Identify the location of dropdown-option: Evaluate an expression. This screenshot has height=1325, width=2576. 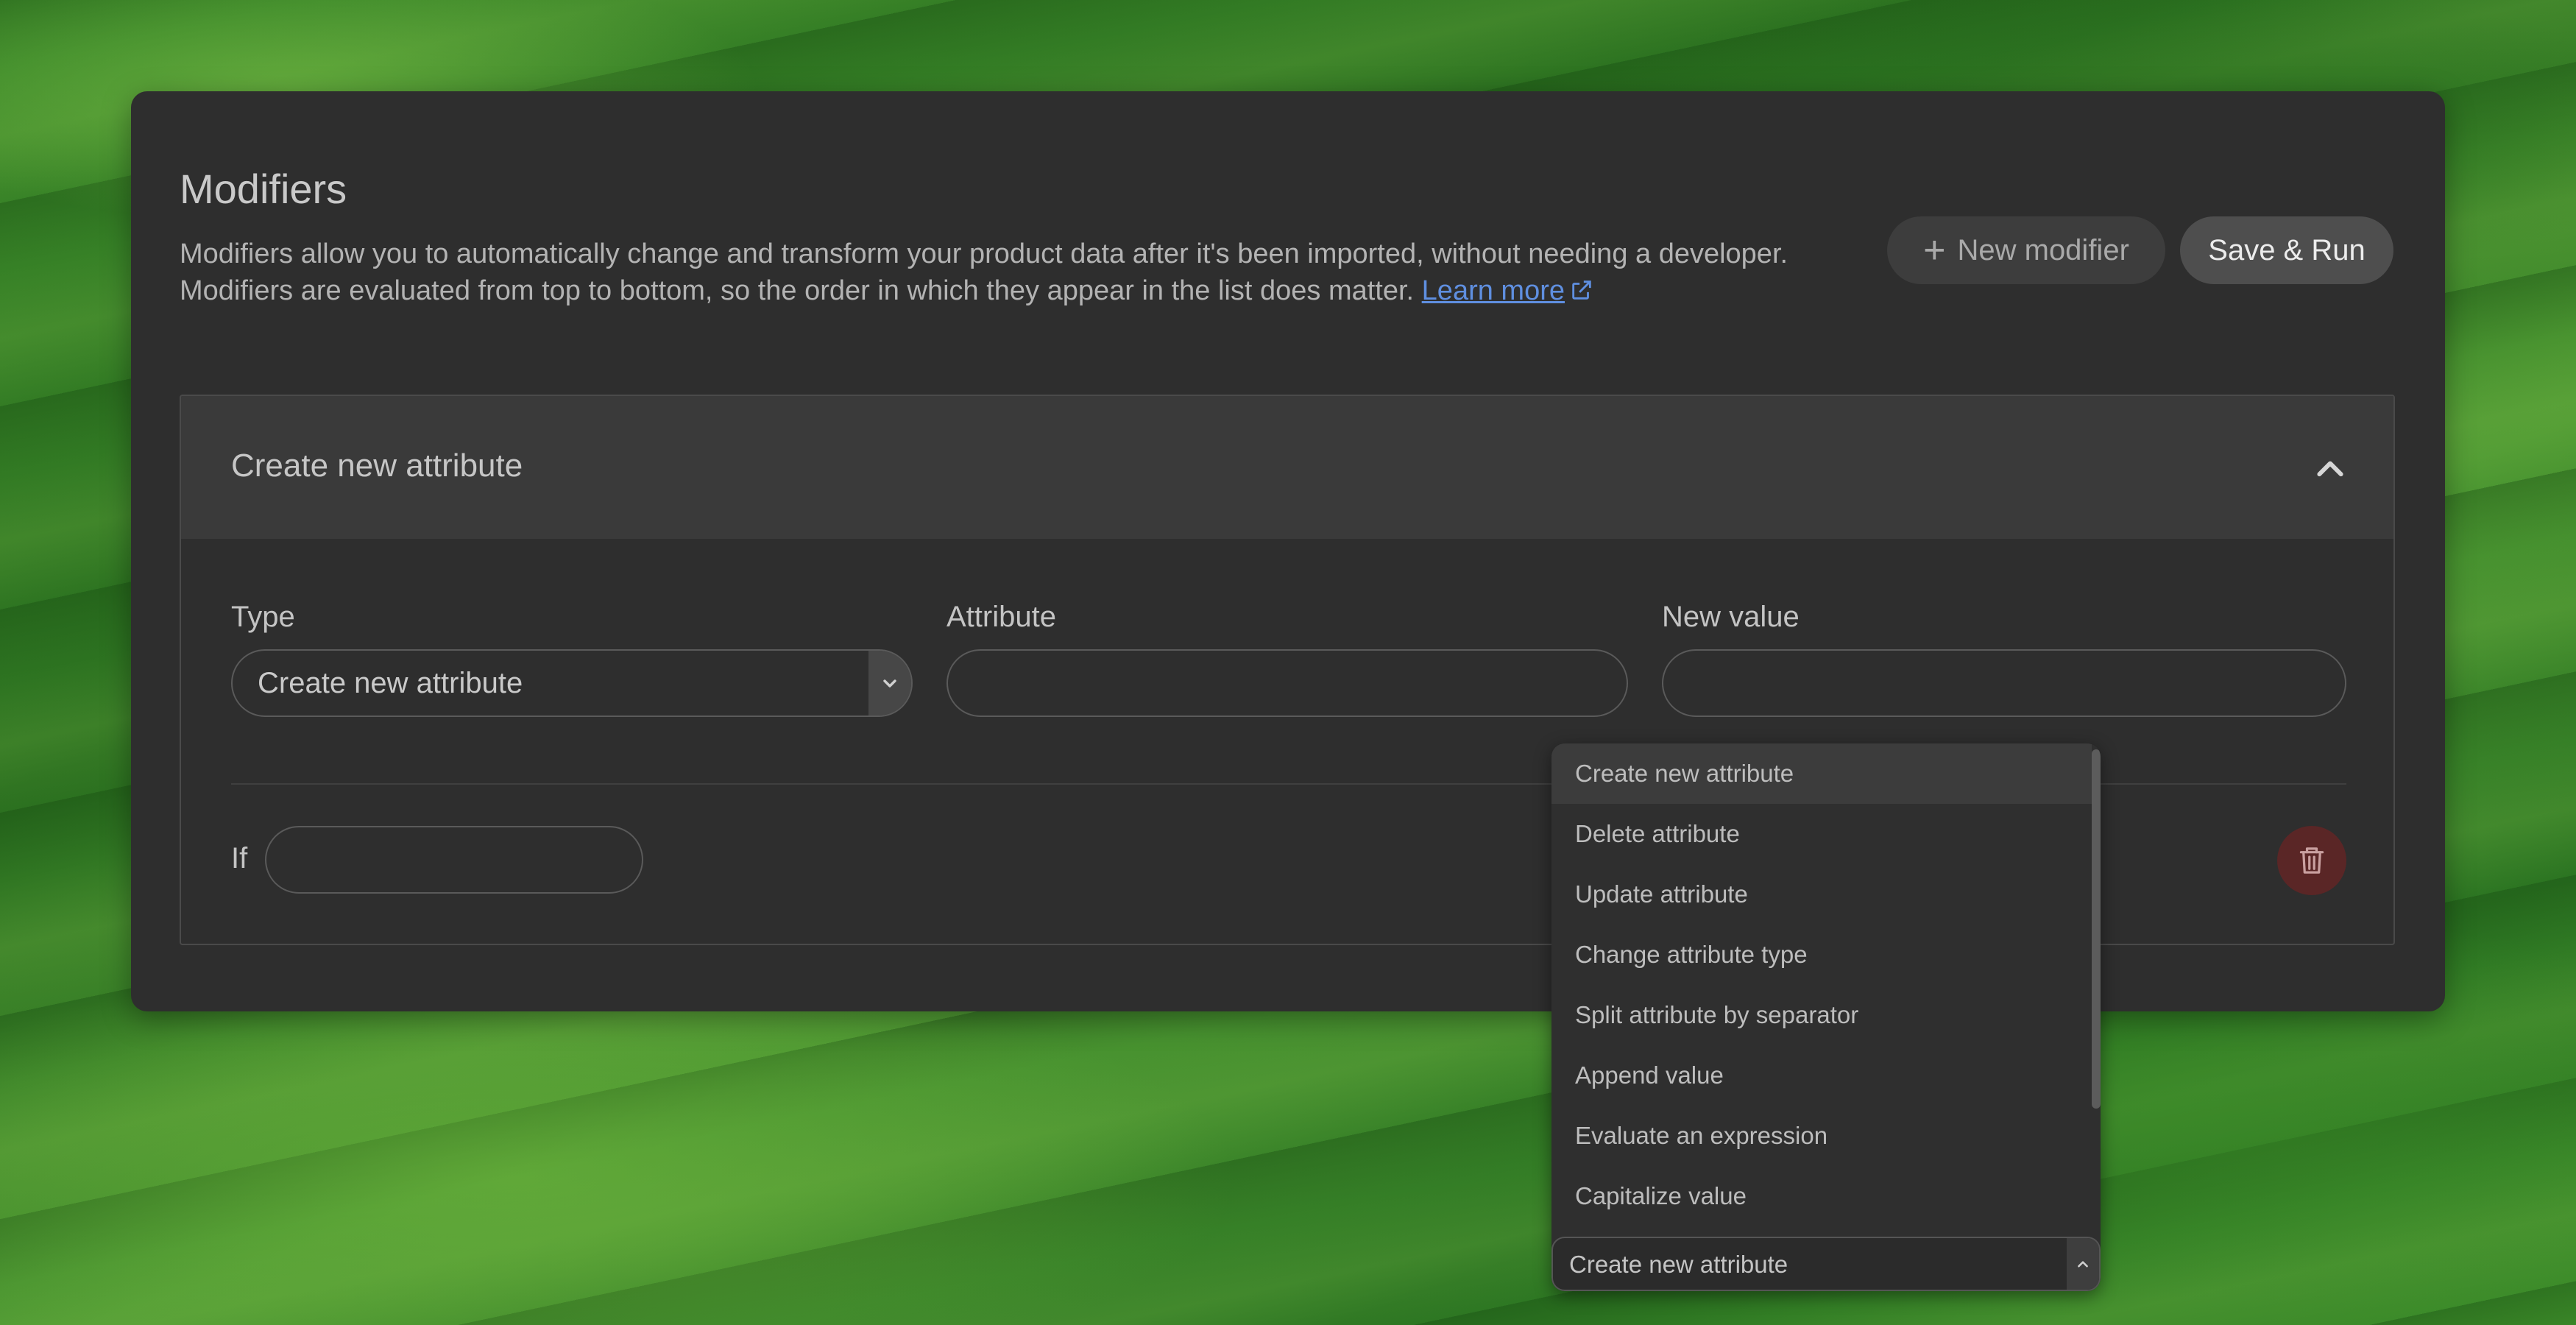
(1821, 1136).